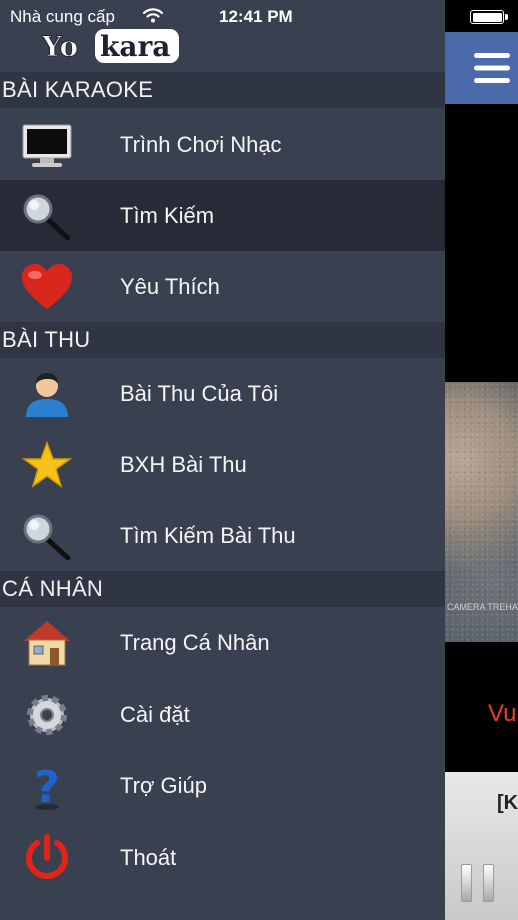 The height and width of the screenshot is (920, 518). Describe the element at coordinates (148, 857) in the screenshot. I see `menu-item-label: Thoát` at that location.